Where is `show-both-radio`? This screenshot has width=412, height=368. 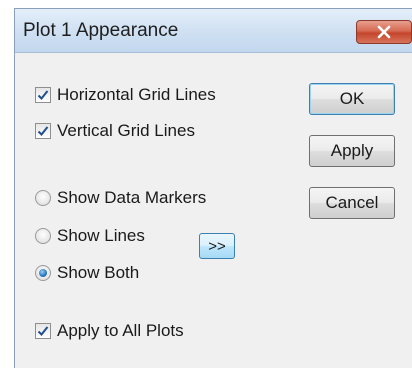 show-both-radio is located at coordinates (43, 273).